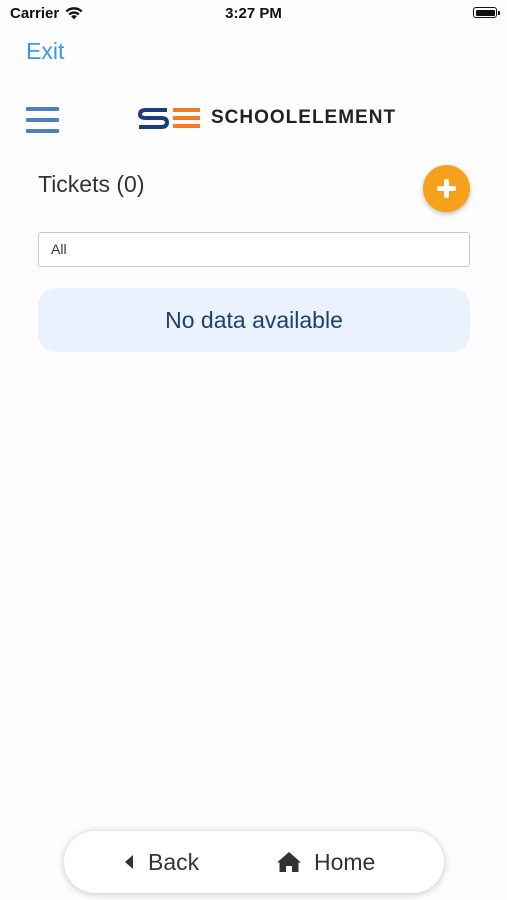  What do you see at coordinates (486, 12) in the screenshot?
I see `battery-icon` at bounding box center [486, 12].